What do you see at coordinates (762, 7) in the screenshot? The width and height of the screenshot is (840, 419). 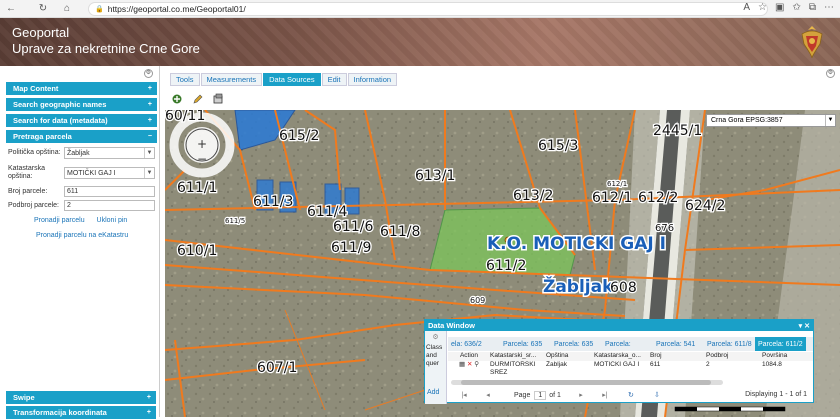 I see `favorite-star-icon: ☆` at bounding box center [762, 7].